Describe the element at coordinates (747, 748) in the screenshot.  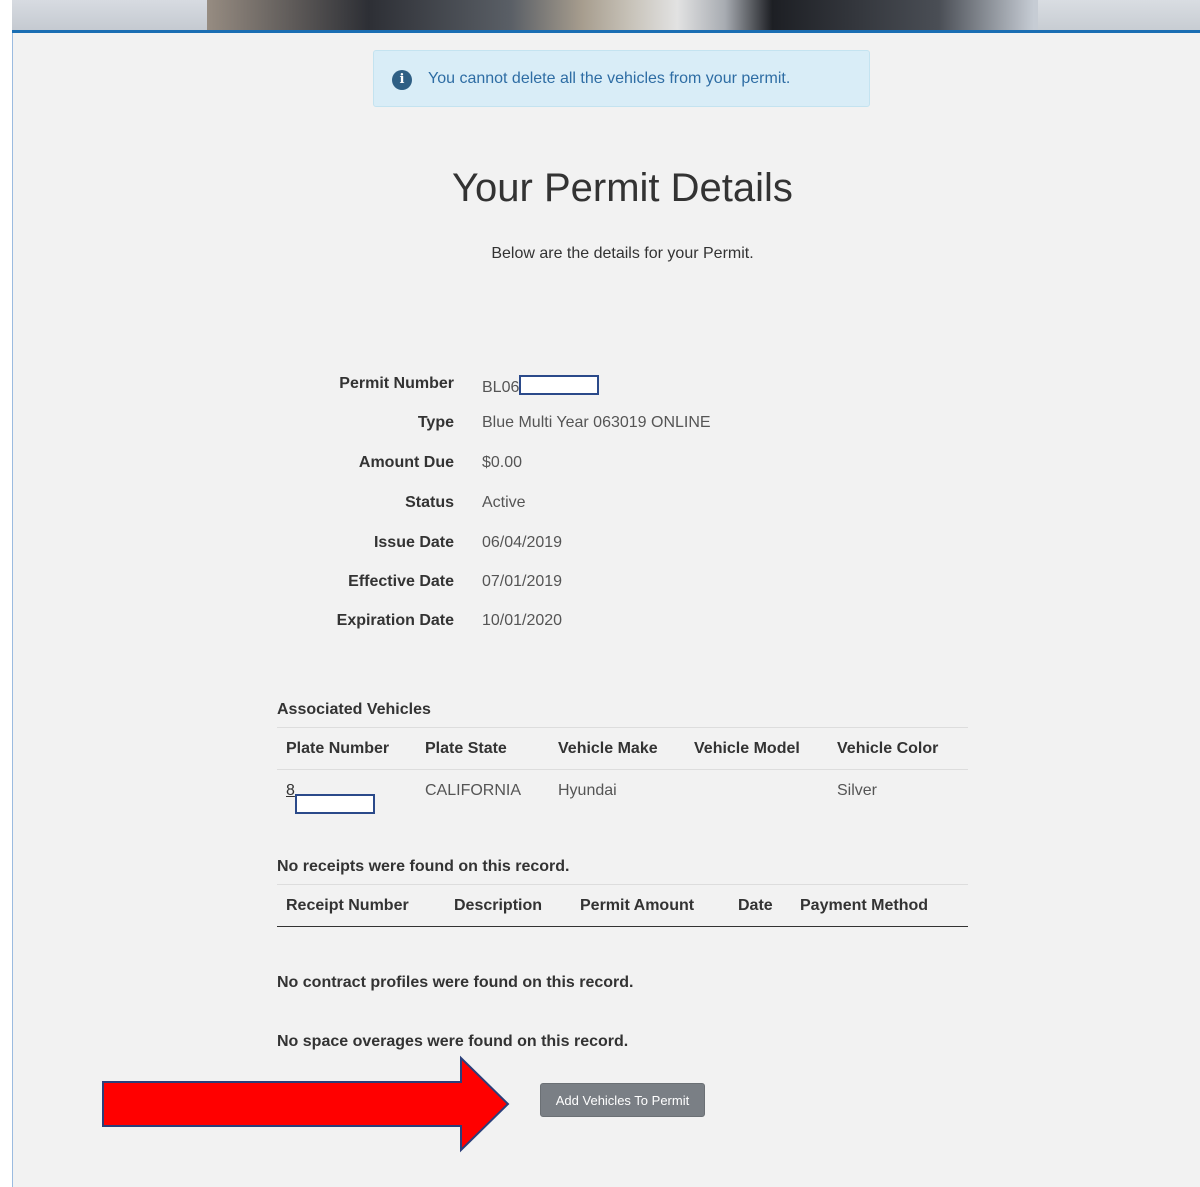
I see `column-header: Vehicle Model` at that location.